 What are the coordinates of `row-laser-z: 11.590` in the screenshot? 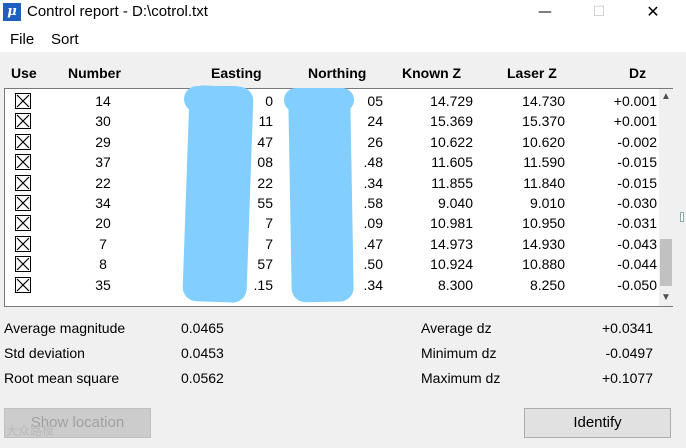 It's located at (544, 162).